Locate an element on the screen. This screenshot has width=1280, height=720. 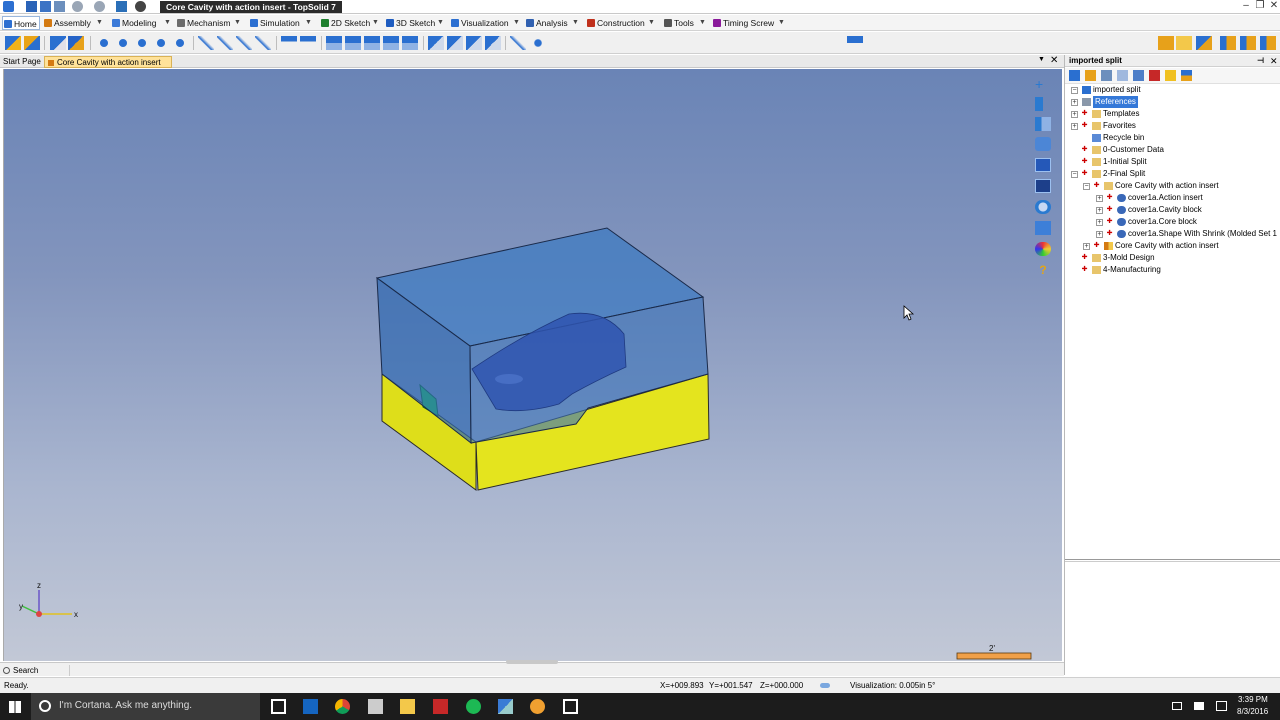
panel-close-button: ✕ is located at coordinates (1274, 61).